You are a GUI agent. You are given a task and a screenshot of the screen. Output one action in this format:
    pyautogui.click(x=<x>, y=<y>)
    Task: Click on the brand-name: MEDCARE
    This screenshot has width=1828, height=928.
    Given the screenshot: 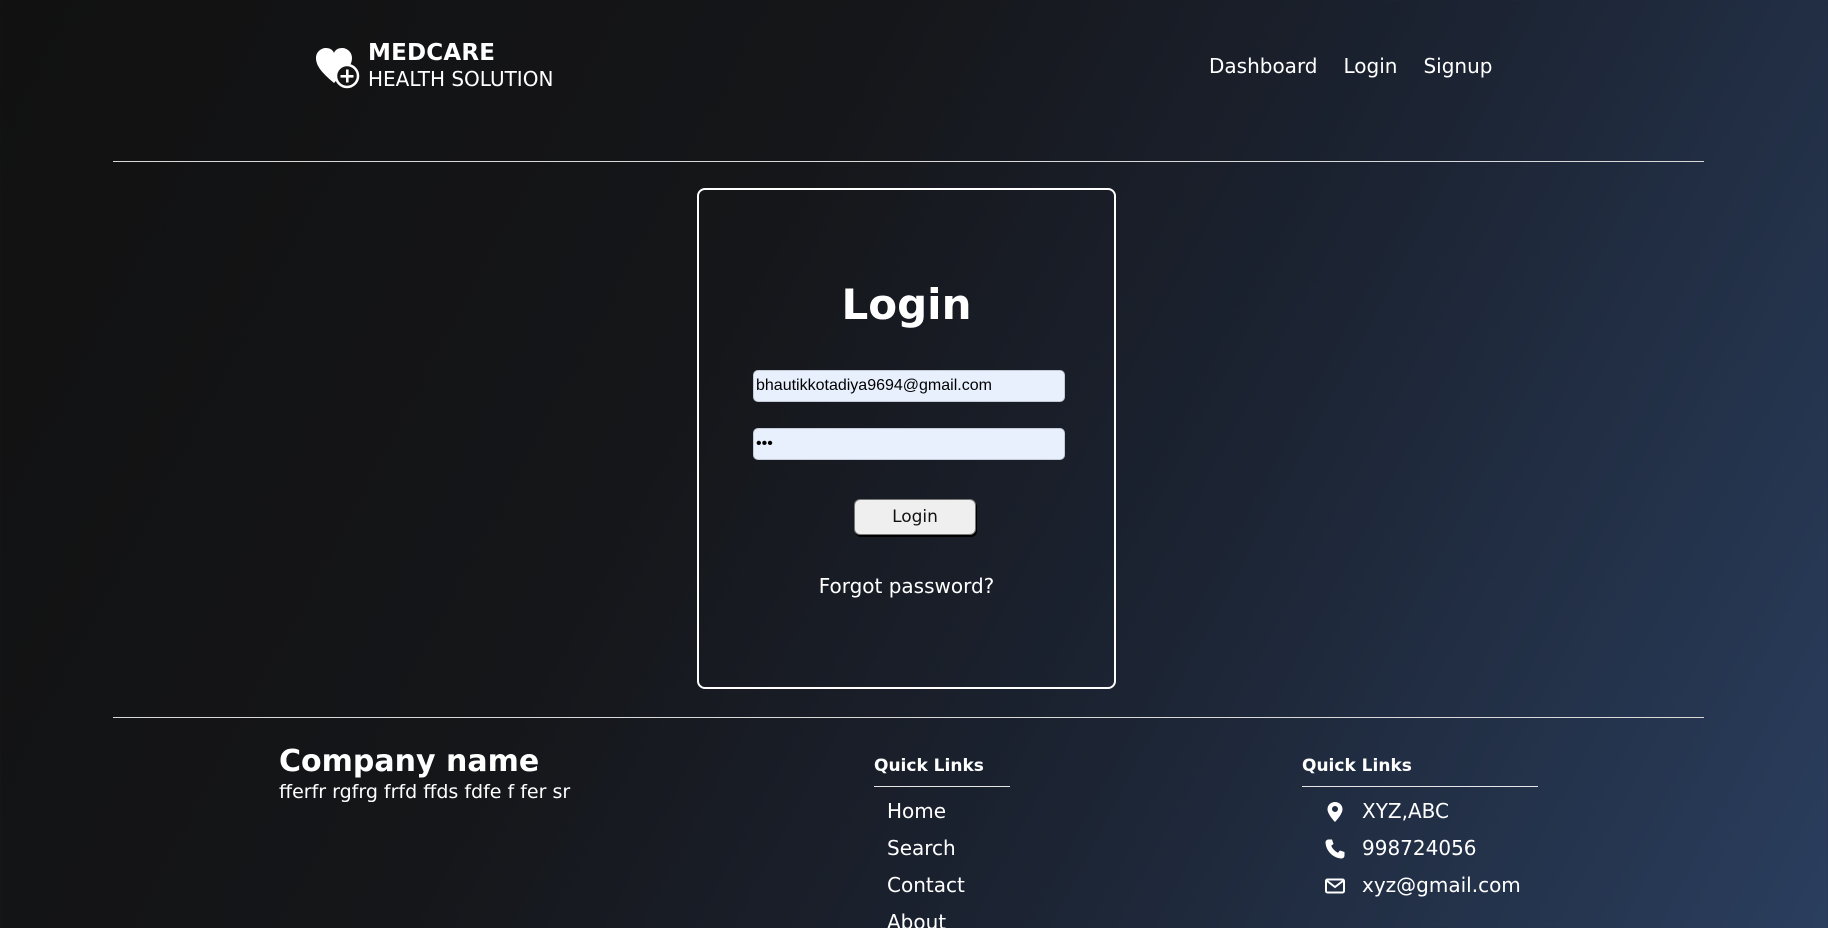 What is the action you would take?
    pyautogui.click(x=432, y=53)
    